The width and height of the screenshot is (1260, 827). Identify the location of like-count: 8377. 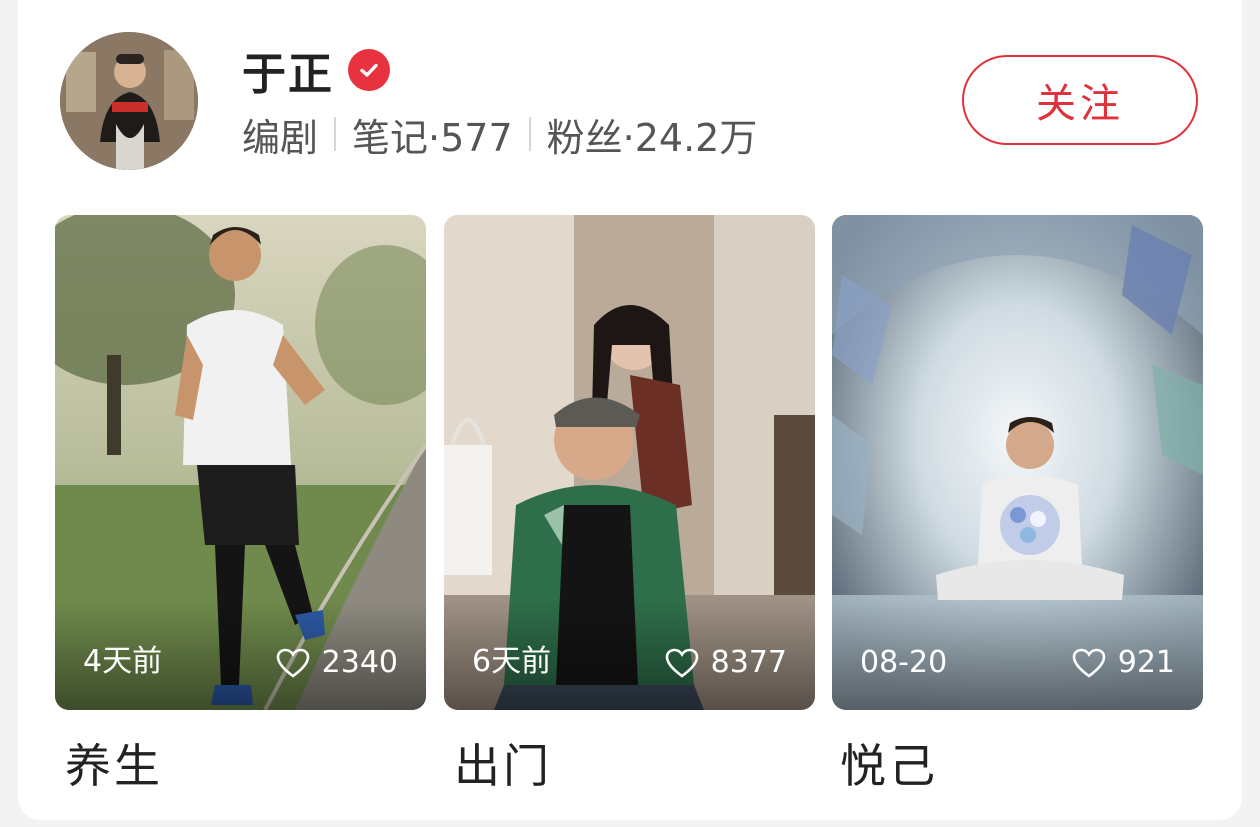
(726, 662).